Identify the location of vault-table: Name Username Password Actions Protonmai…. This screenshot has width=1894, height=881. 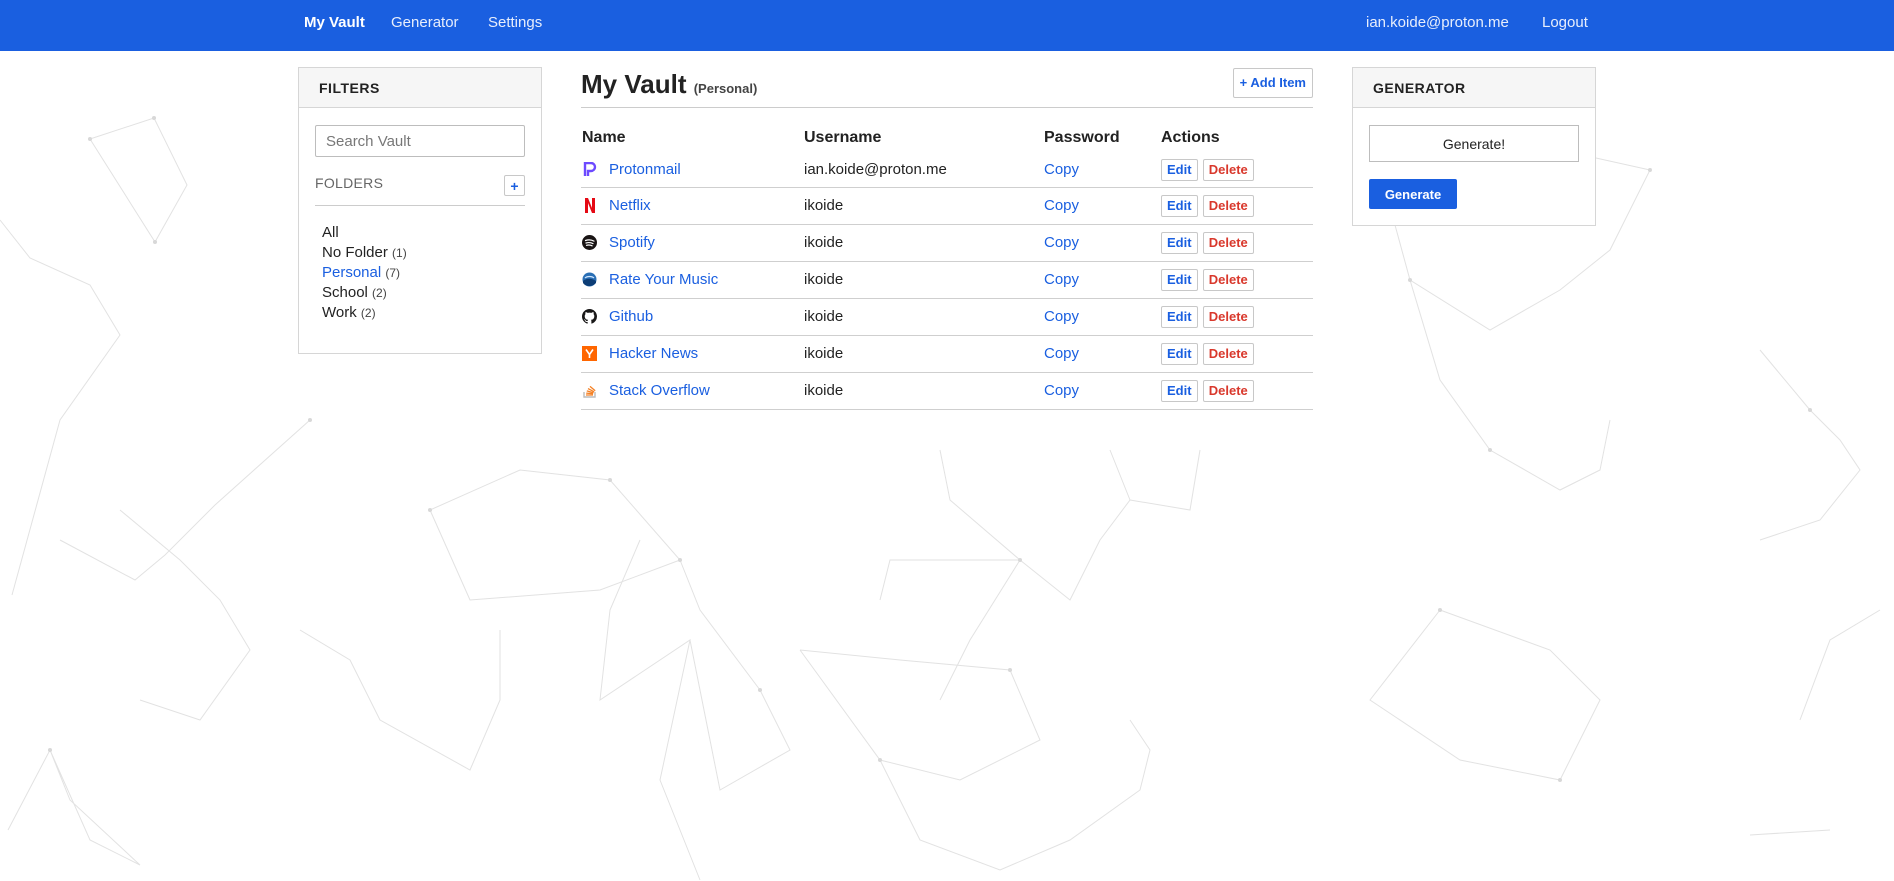
(947, 266).